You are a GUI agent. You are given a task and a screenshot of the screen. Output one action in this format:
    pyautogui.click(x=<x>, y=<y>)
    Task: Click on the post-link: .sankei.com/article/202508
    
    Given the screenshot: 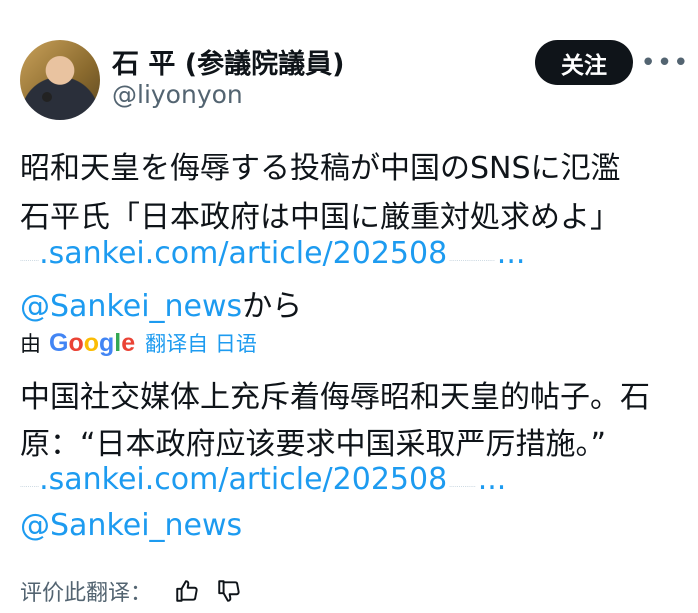 What is the action you would take?
    pyautogui.click(x=243, y=253)
    